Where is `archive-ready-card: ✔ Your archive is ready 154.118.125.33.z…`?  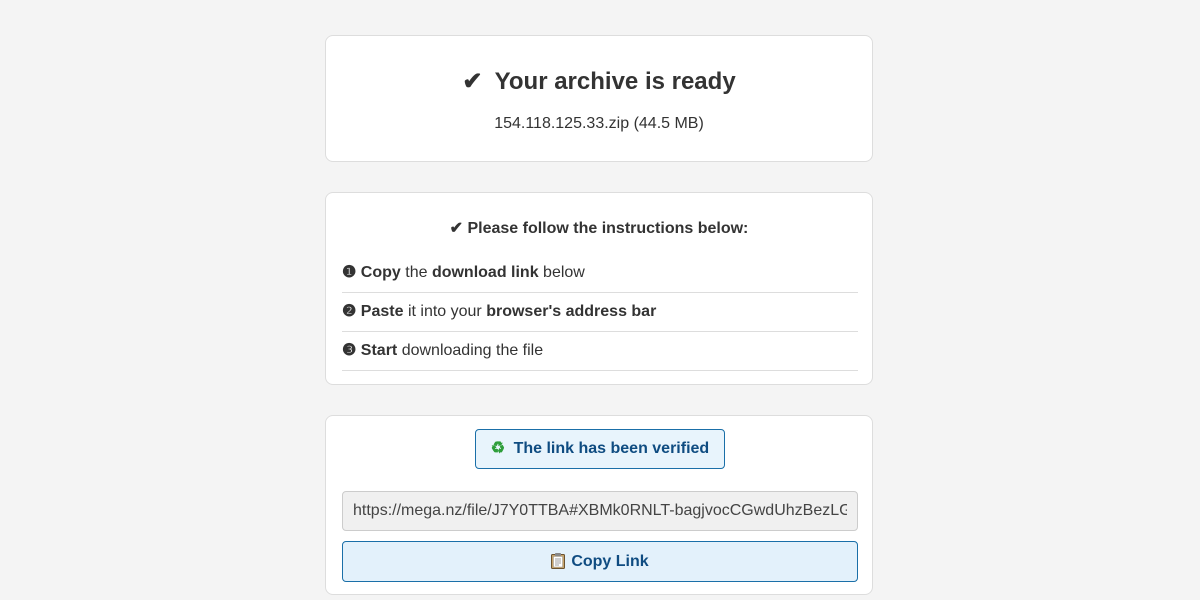 archive-ready-card: ✔ Your archive is ready 154.118.125.33.z… is located at coordinates (599, 98).